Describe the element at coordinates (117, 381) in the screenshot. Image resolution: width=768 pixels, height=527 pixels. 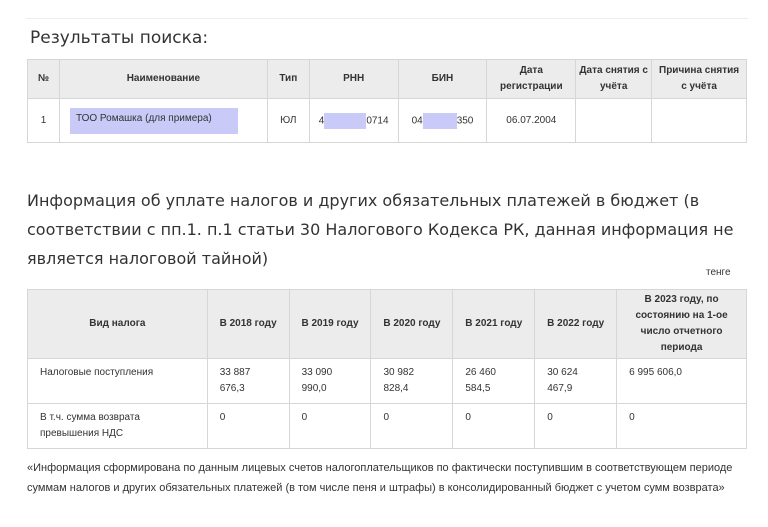
I see `tax-row-name: Налоговые поступления` at that location.